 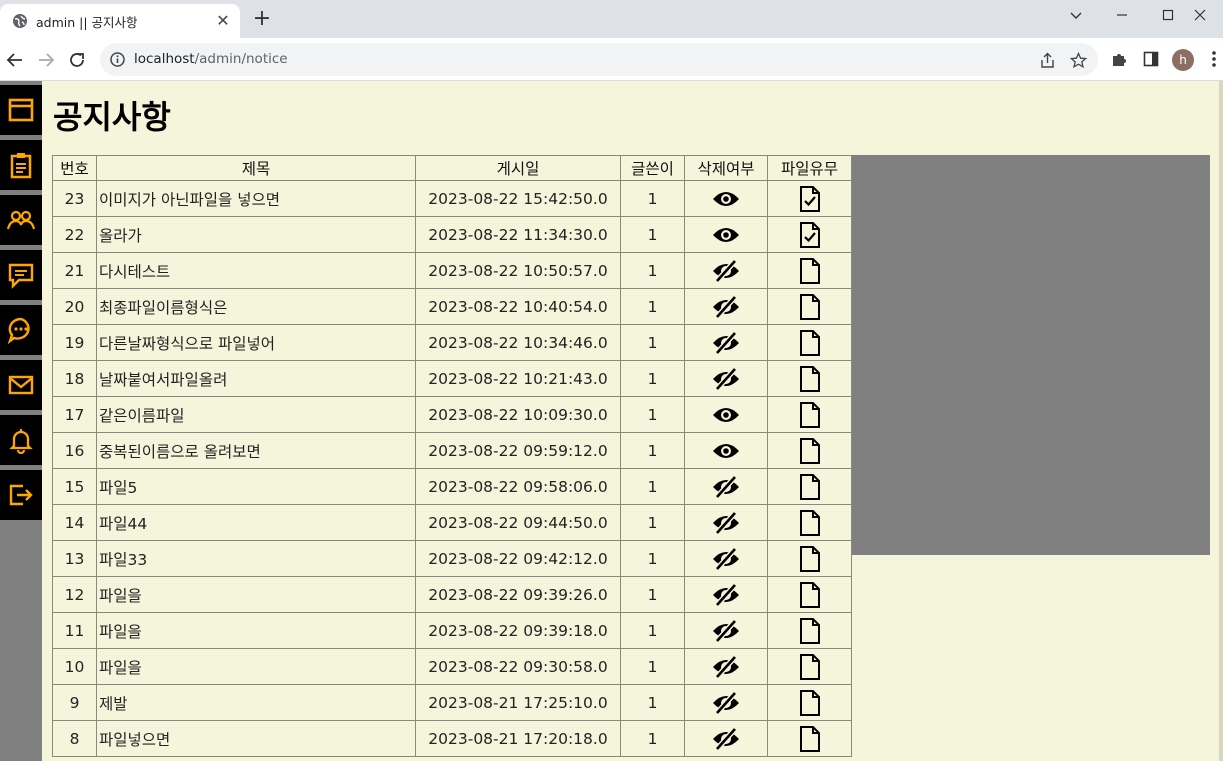 What do you see at coordinates (120, 21) in the screenshot?
I see `browser-tab: admin || 공지사항 ✕` at bounding box center [120, 21].